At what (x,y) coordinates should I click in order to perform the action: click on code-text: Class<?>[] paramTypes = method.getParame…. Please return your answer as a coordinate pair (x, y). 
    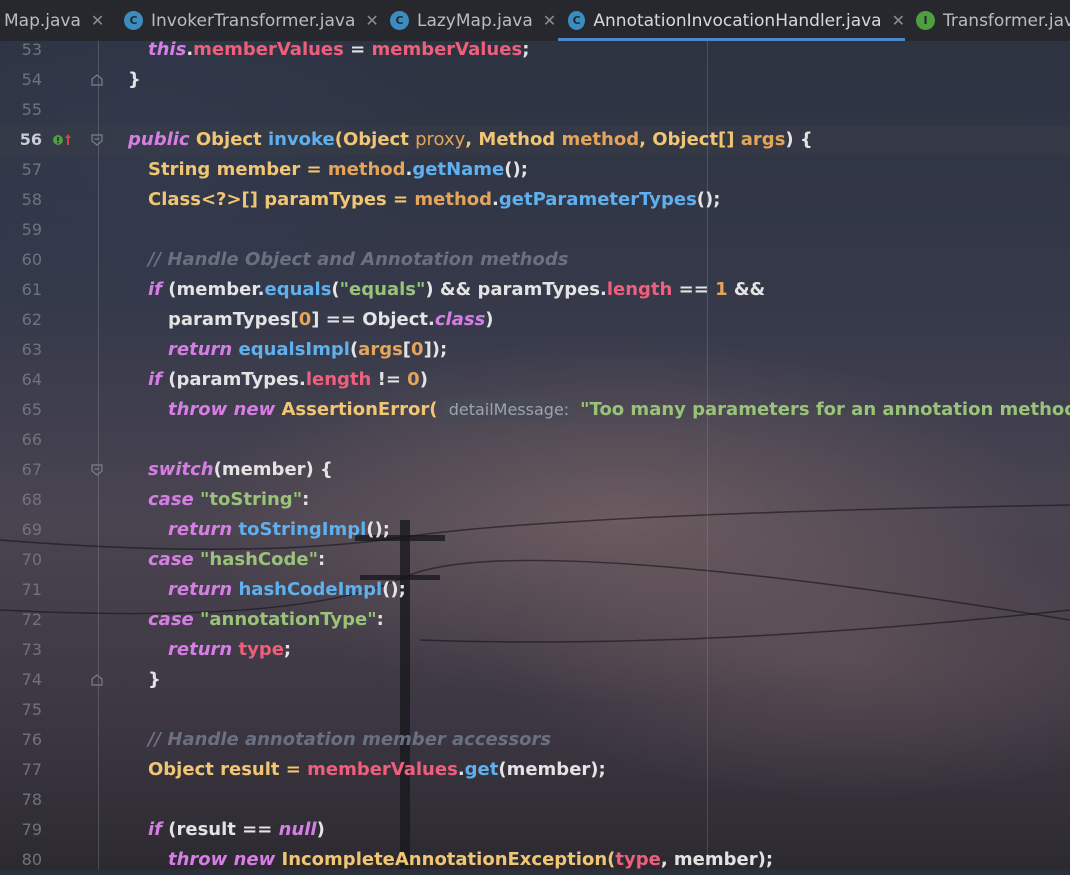
    Looking at the image, I should click on (434, 200).